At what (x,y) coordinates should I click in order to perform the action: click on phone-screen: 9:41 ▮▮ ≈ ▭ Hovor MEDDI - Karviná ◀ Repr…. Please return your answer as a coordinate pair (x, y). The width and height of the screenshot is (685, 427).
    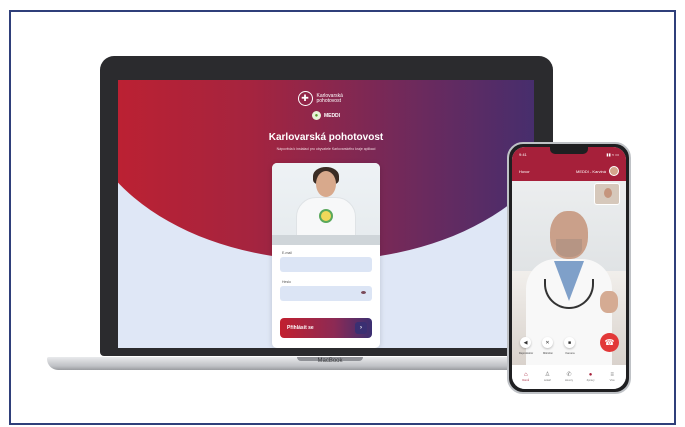
    Looking at the image, I should click on (569, 268).